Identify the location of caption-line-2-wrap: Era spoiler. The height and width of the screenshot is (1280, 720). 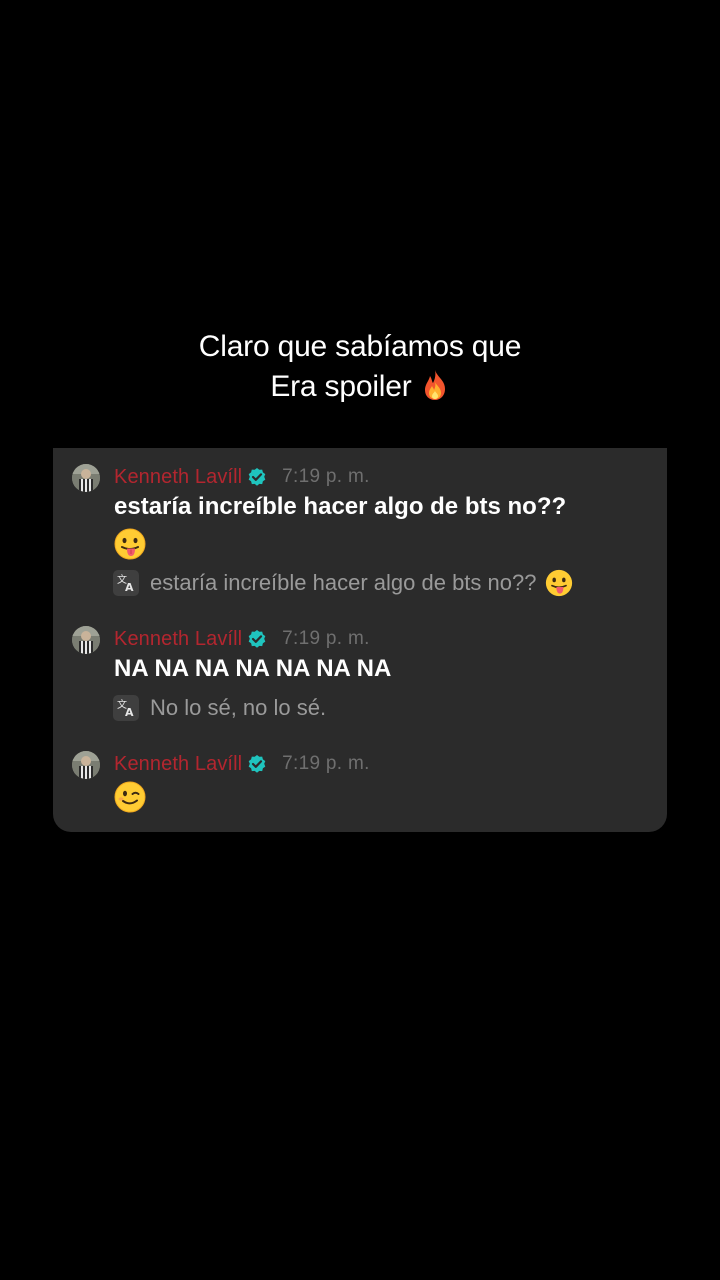
(360, 387).